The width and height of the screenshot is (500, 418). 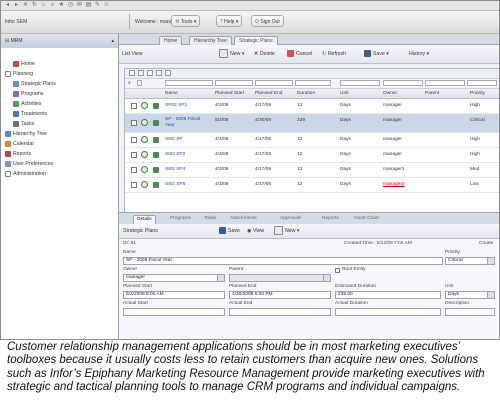 I want to click on print-icon: ▤, so click(x=88, y=5).